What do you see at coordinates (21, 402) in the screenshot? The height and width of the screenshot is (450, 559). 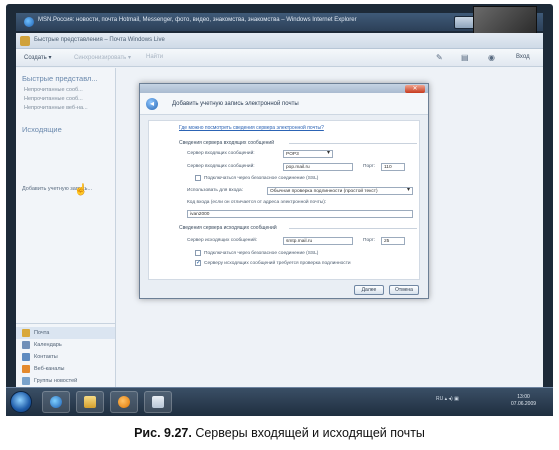 I see `start-button-icon` at bounding box center [21, 402].